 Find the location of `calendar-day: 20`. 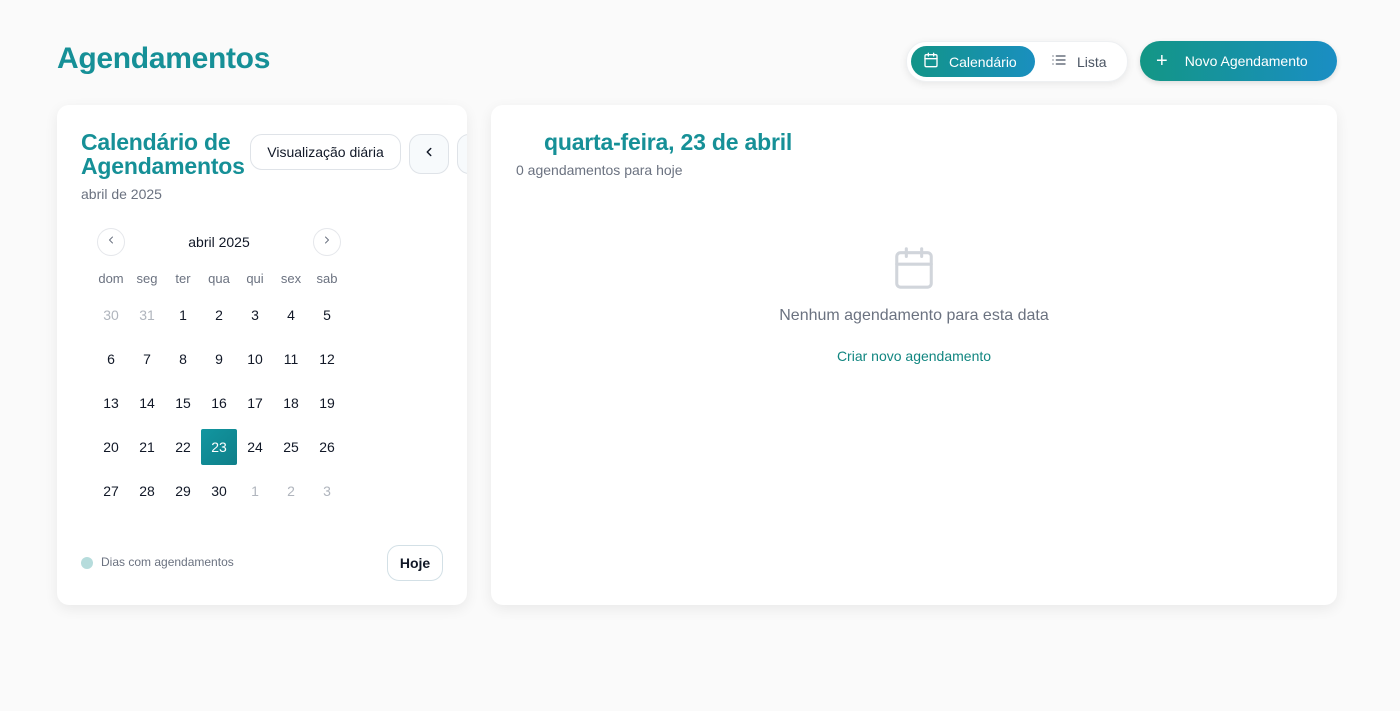

calendar-day: 20 is located at coordinates (111, 447).